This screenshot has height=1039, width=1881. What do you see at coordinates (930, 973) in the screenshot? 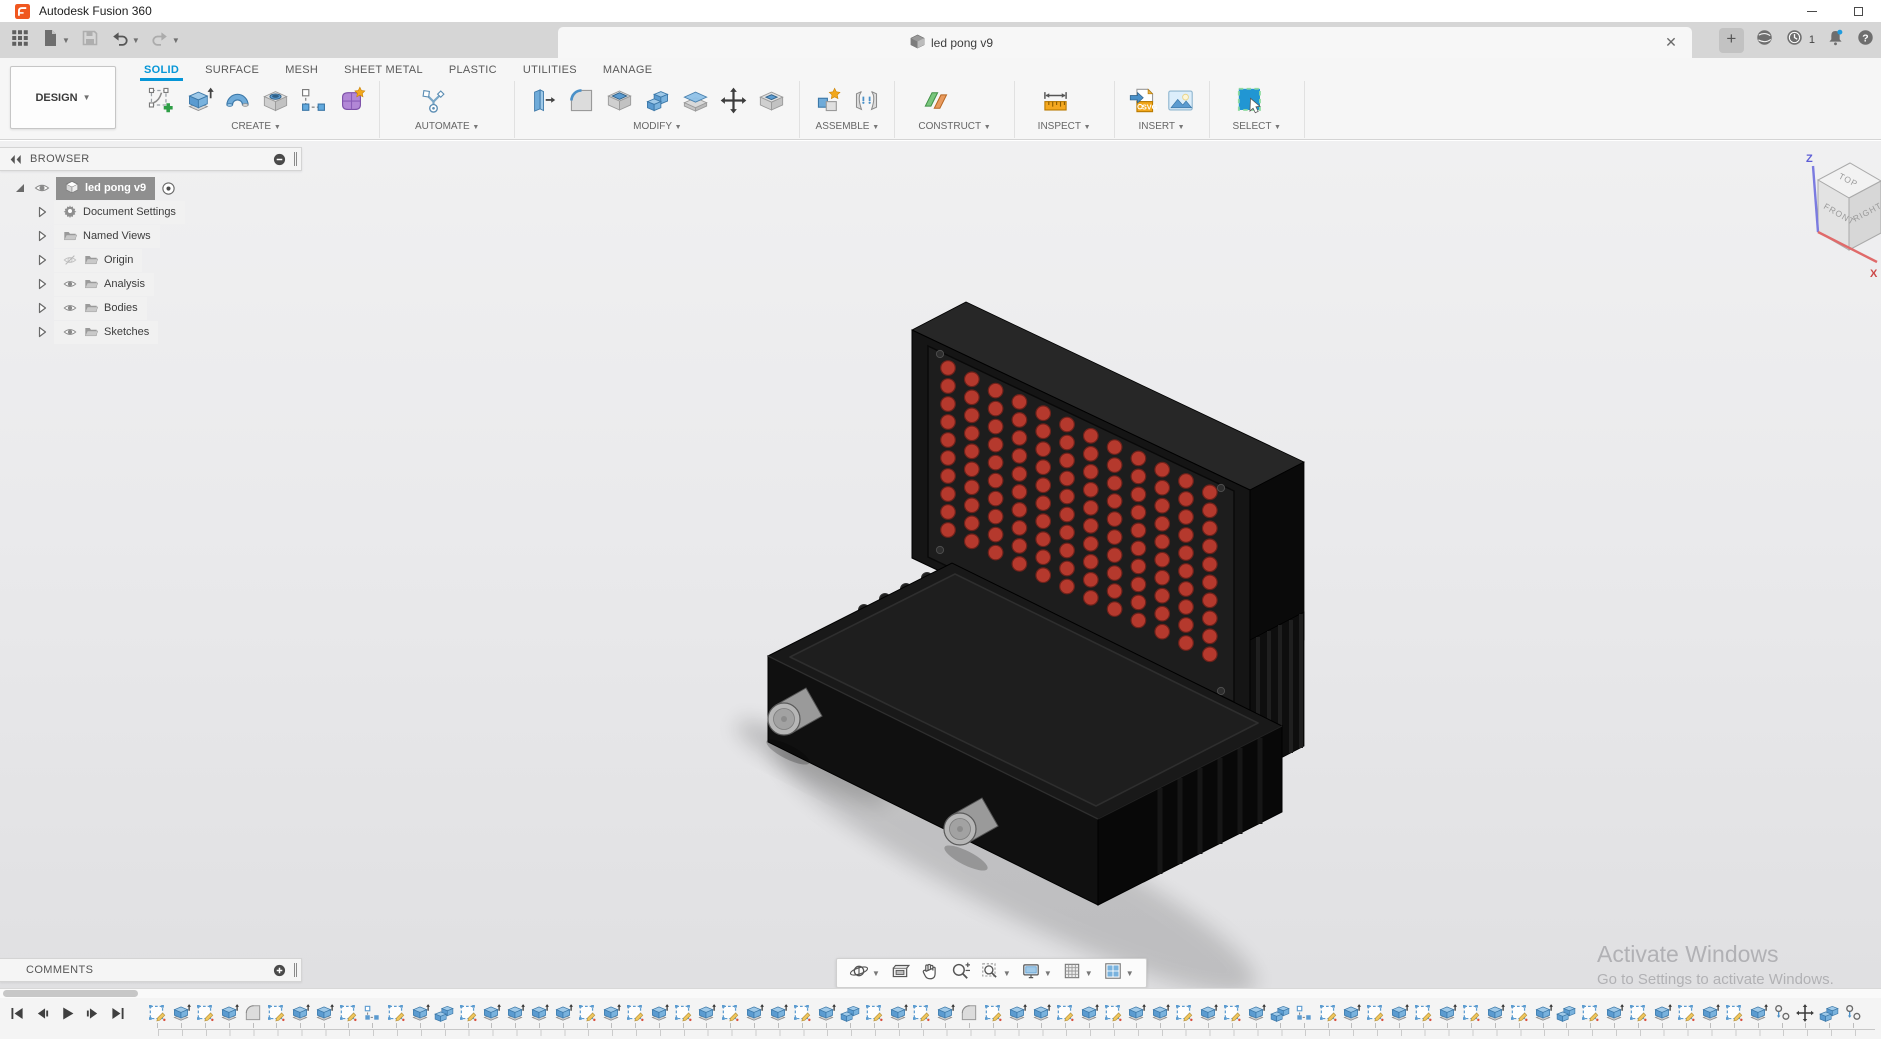
I see `pan-button` at bounding box center [930, 973].